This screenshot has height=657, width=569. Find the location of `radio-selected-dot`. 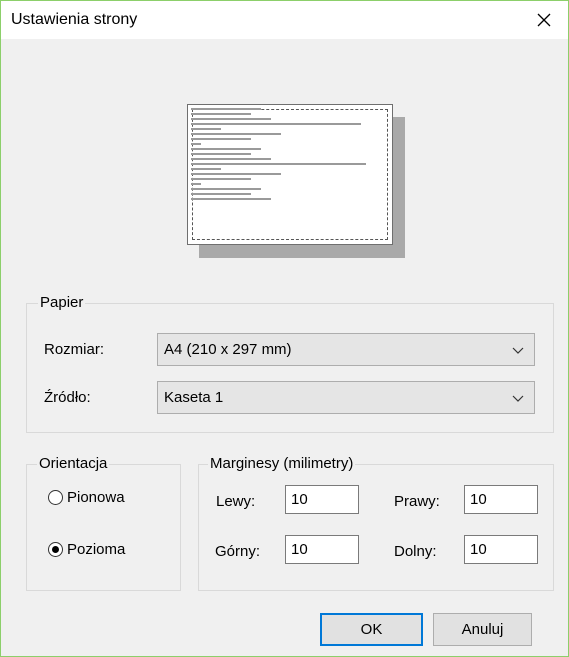

radio-selected-dot is located at coordinates (55, 549).